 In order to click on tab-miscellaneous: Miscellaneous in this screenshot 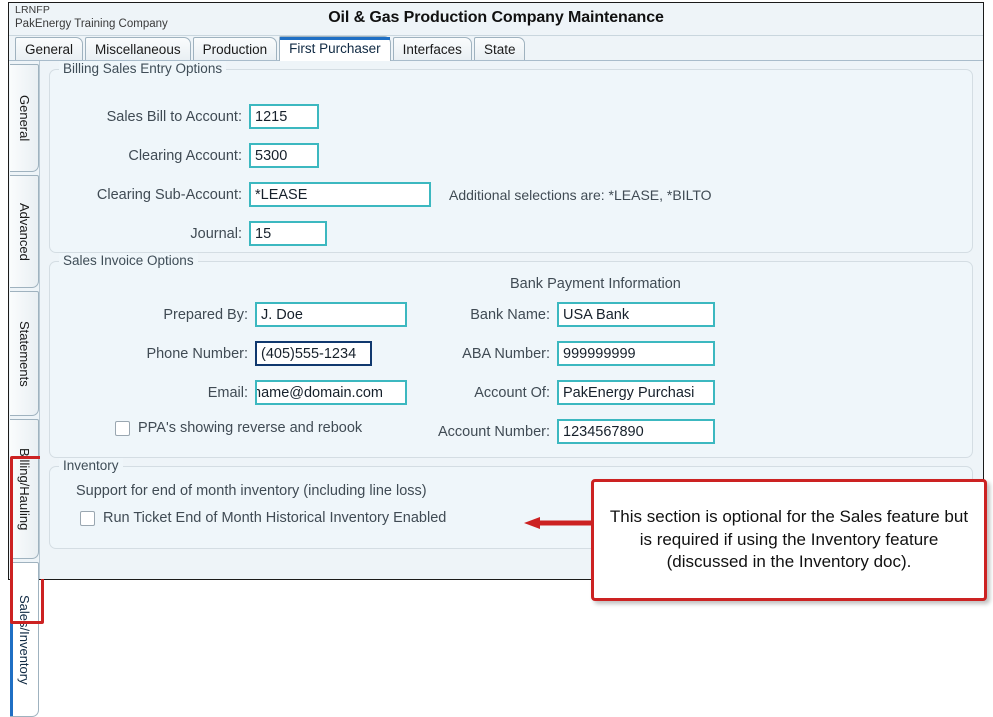, I will do `click(138, 48)`.